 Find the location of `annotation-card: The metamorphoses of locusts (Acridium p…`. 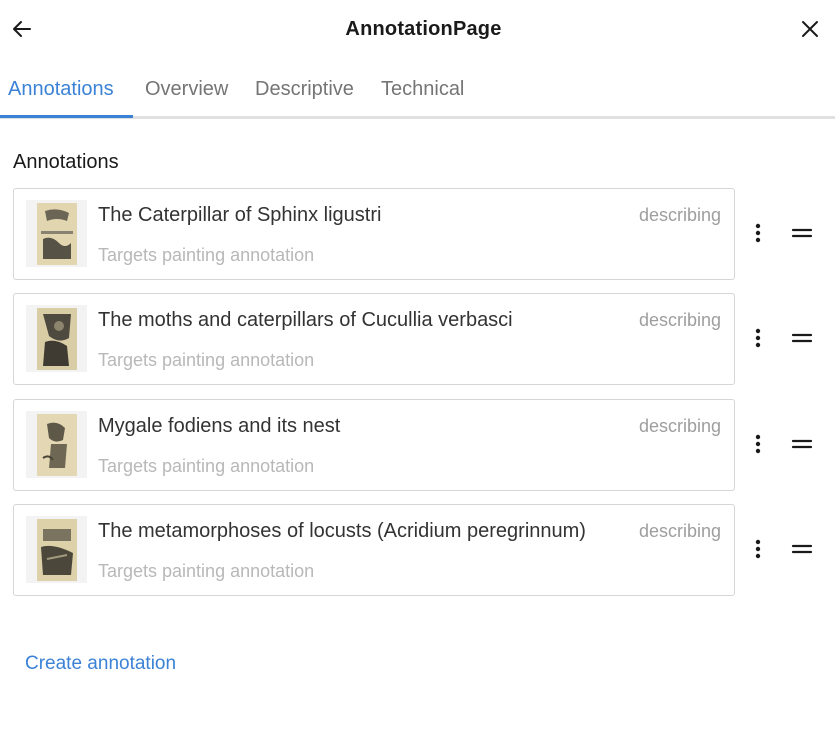

annotation-card: The metamorphoses of locusts (Acridium p… is located at coordinates (374, 550).